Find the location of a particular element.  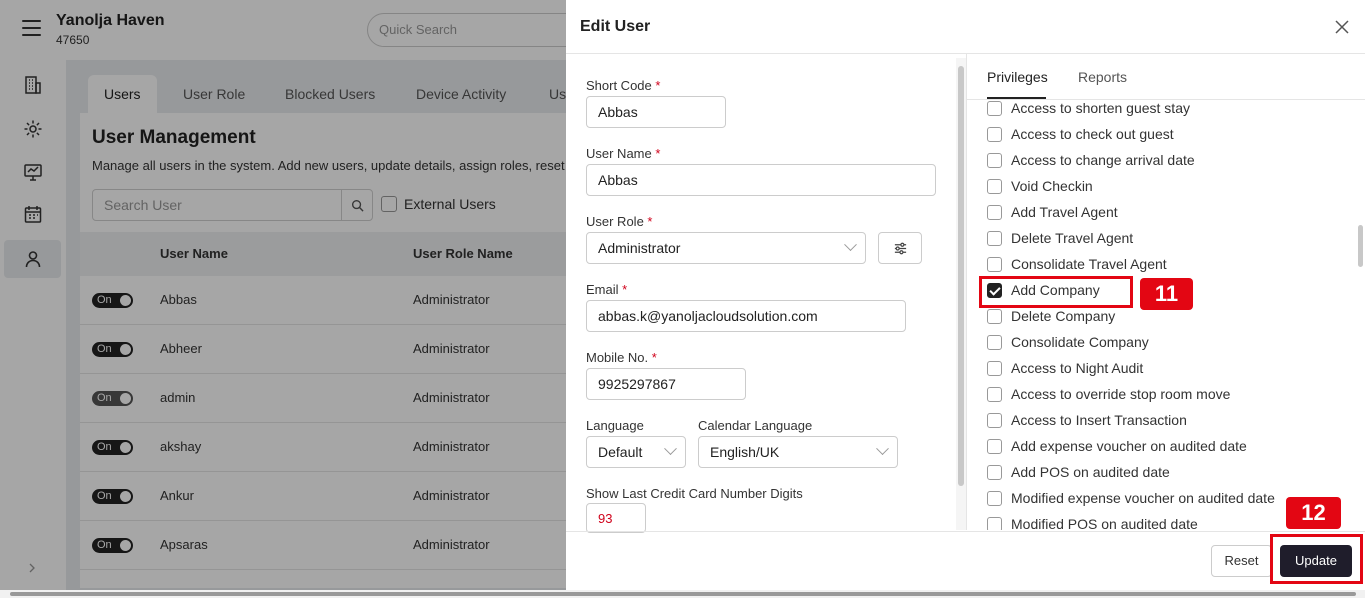

privilege-label: Access to Night Audit is located at coordinates (1077, 368).